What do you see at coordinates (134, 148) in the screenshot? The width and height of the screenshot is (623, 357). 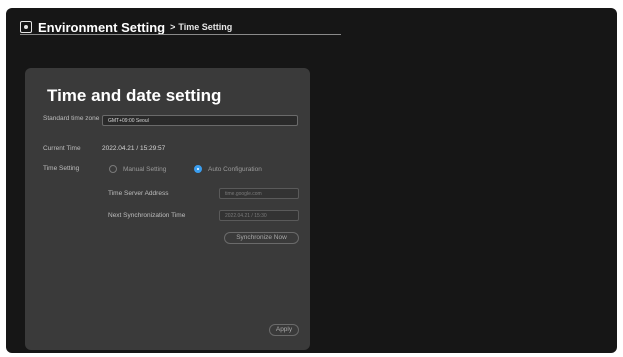 I see `current-time-value: 2022.04.21 / 15:29:57` at bounding box center [134, 148].